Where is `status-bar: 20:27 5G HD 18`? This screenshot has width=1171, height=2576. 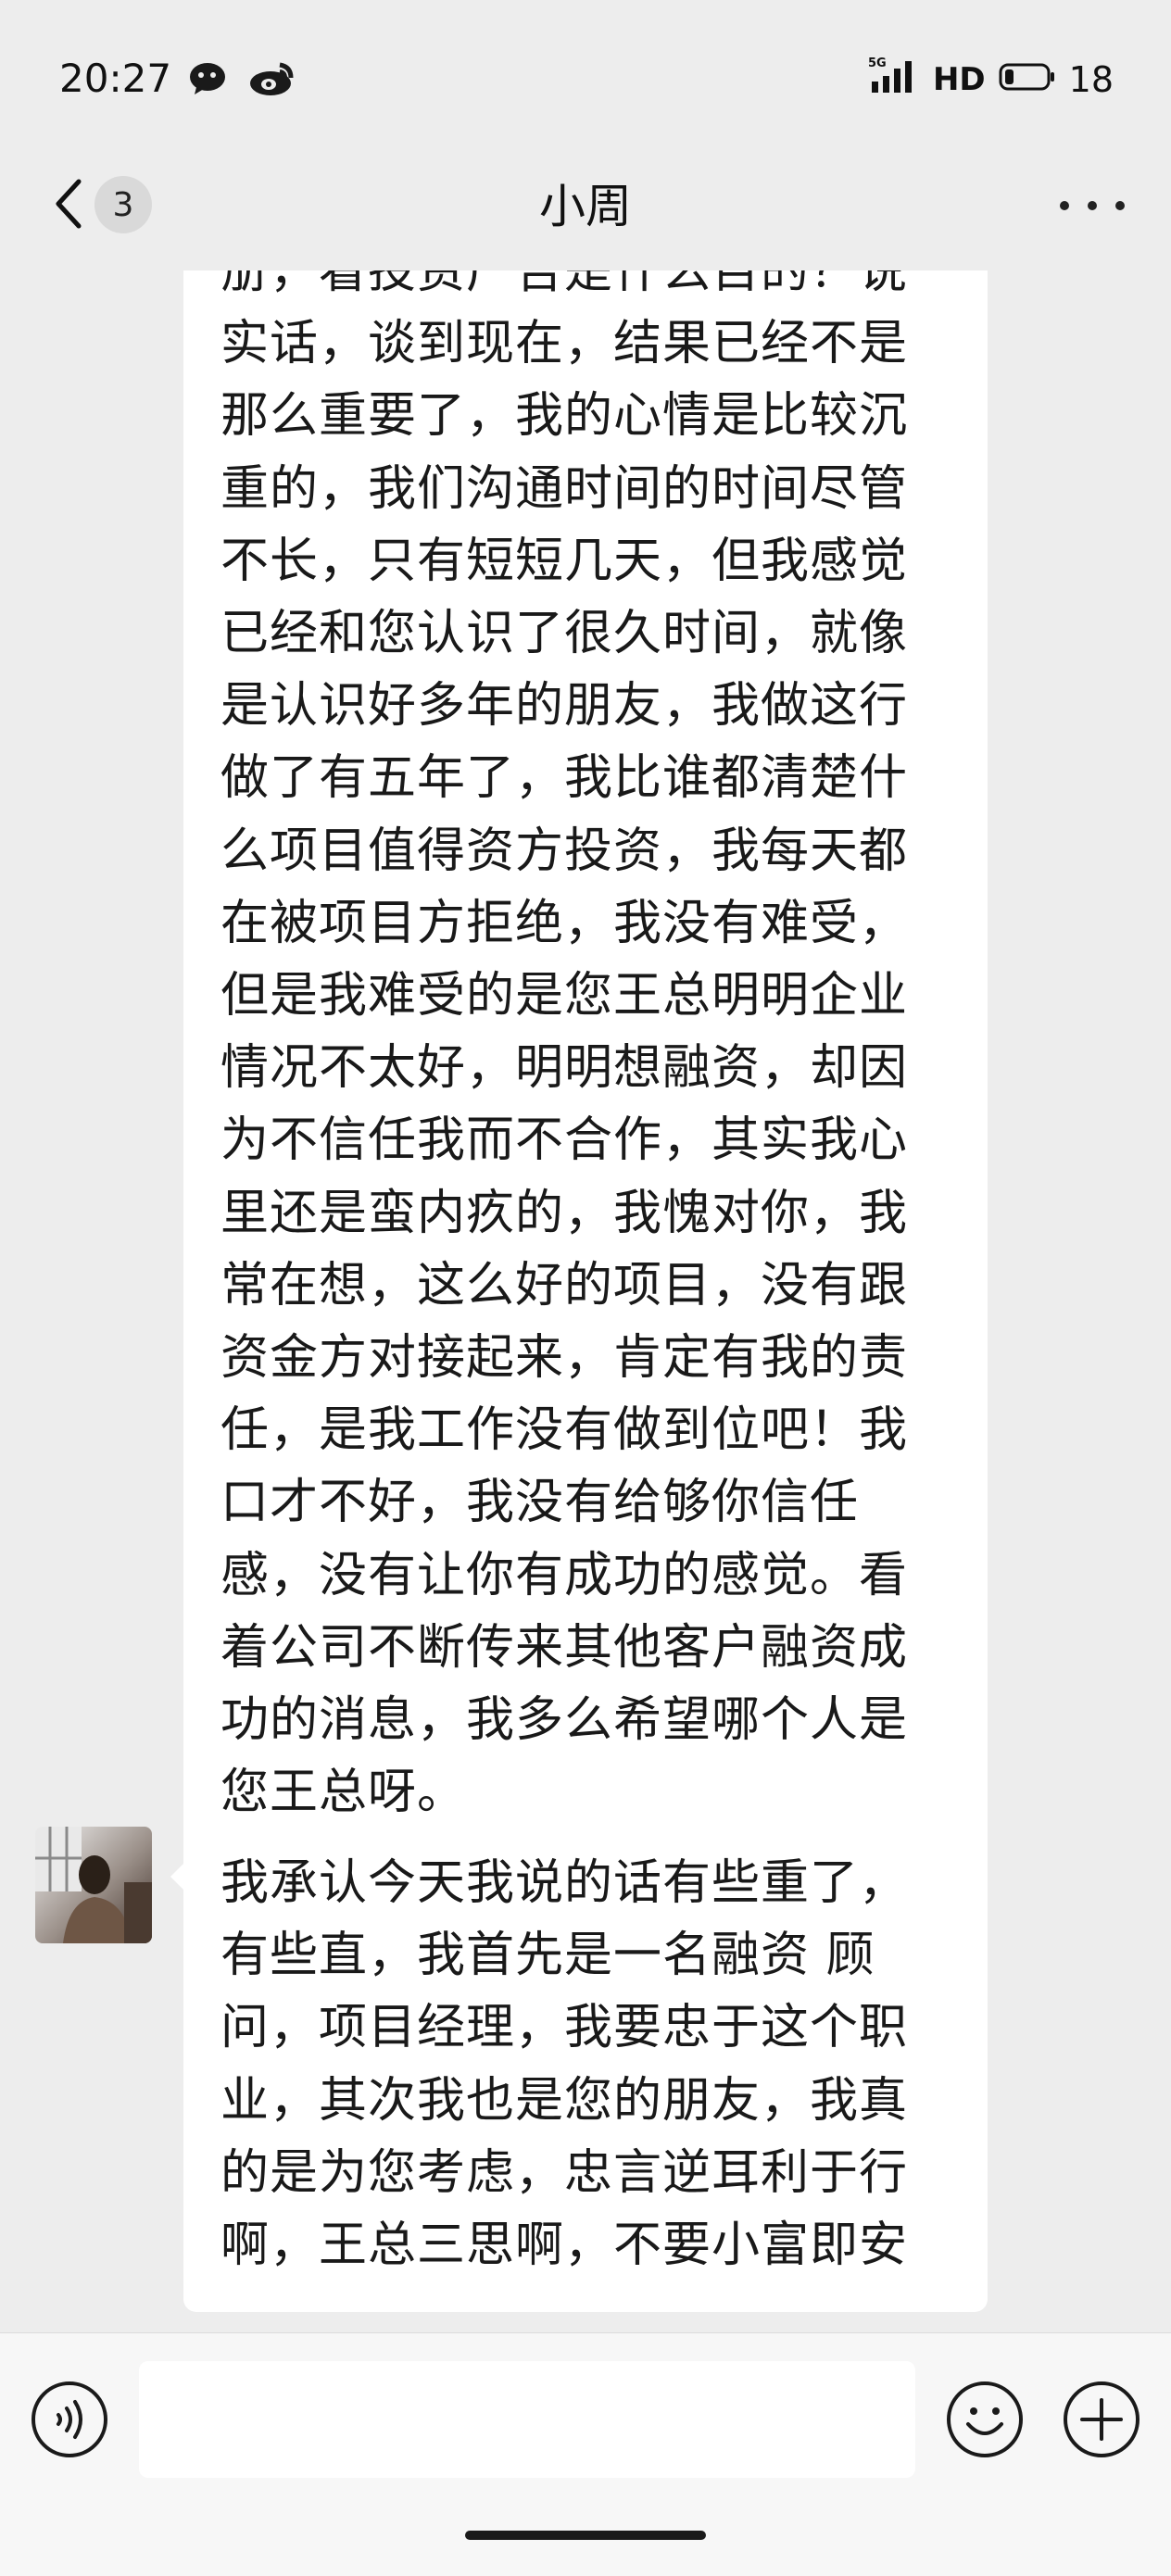
status-bar: 20:27 5G HD 18 is located at coordinates (585, 69).